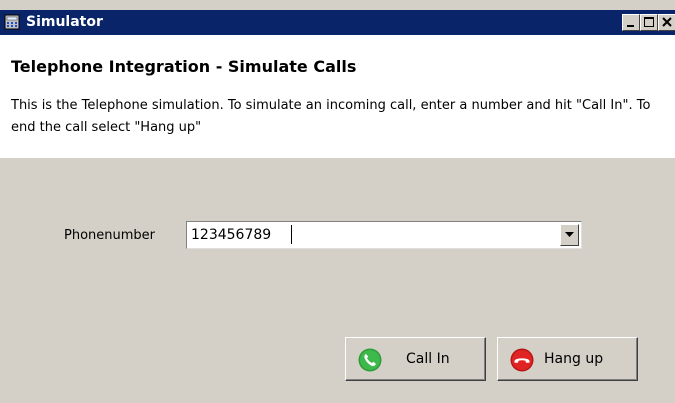  Describe the element at coordinates (12, 22) in the screenshot. I see `calculator-icon` at that location.